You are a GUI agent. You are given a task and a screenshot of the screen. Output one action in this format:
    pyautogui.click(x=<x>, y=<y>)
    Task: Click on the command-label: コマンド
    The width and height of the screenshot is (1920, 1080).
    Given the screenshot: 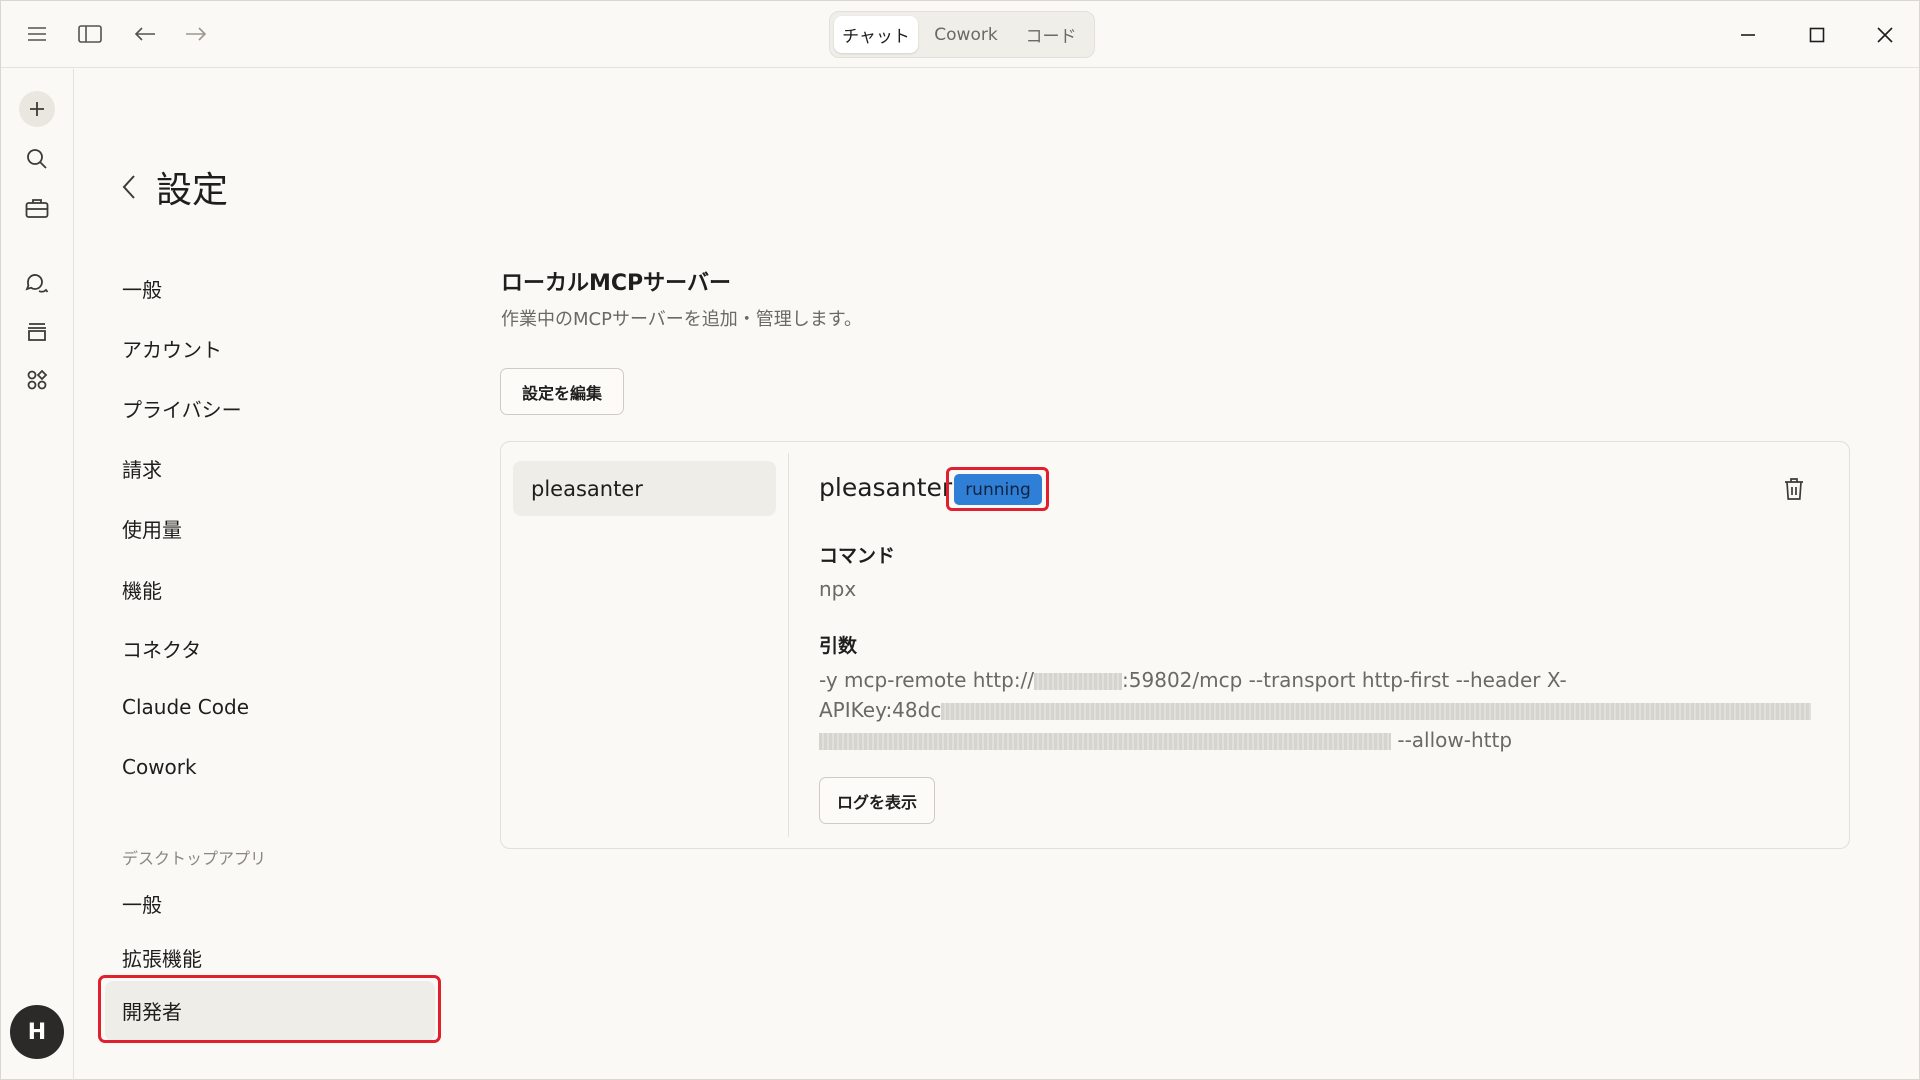 What is the action you would take?
    pyautogui.click(x=857, y=556)
    